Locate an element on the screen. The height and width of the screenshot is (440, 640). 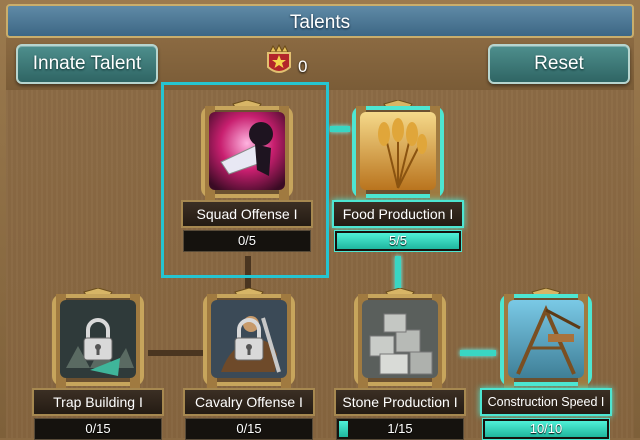
talent-progress-text: 1/15 is located at coordinates (400, 428).